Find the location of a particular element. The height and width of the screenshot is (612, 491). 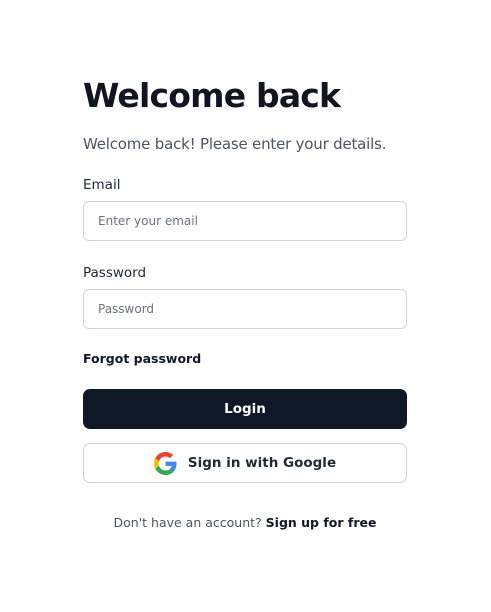

password-input is located at coordinates (245, 309).